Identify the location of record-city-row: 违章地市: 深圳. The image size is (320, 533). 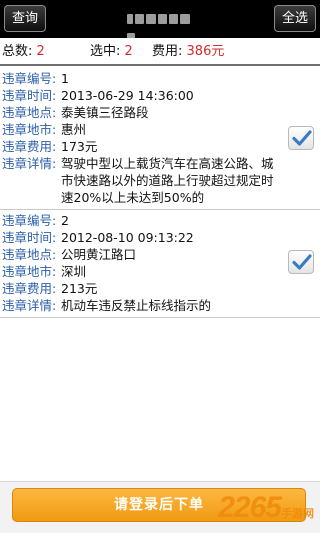
(160, 271).